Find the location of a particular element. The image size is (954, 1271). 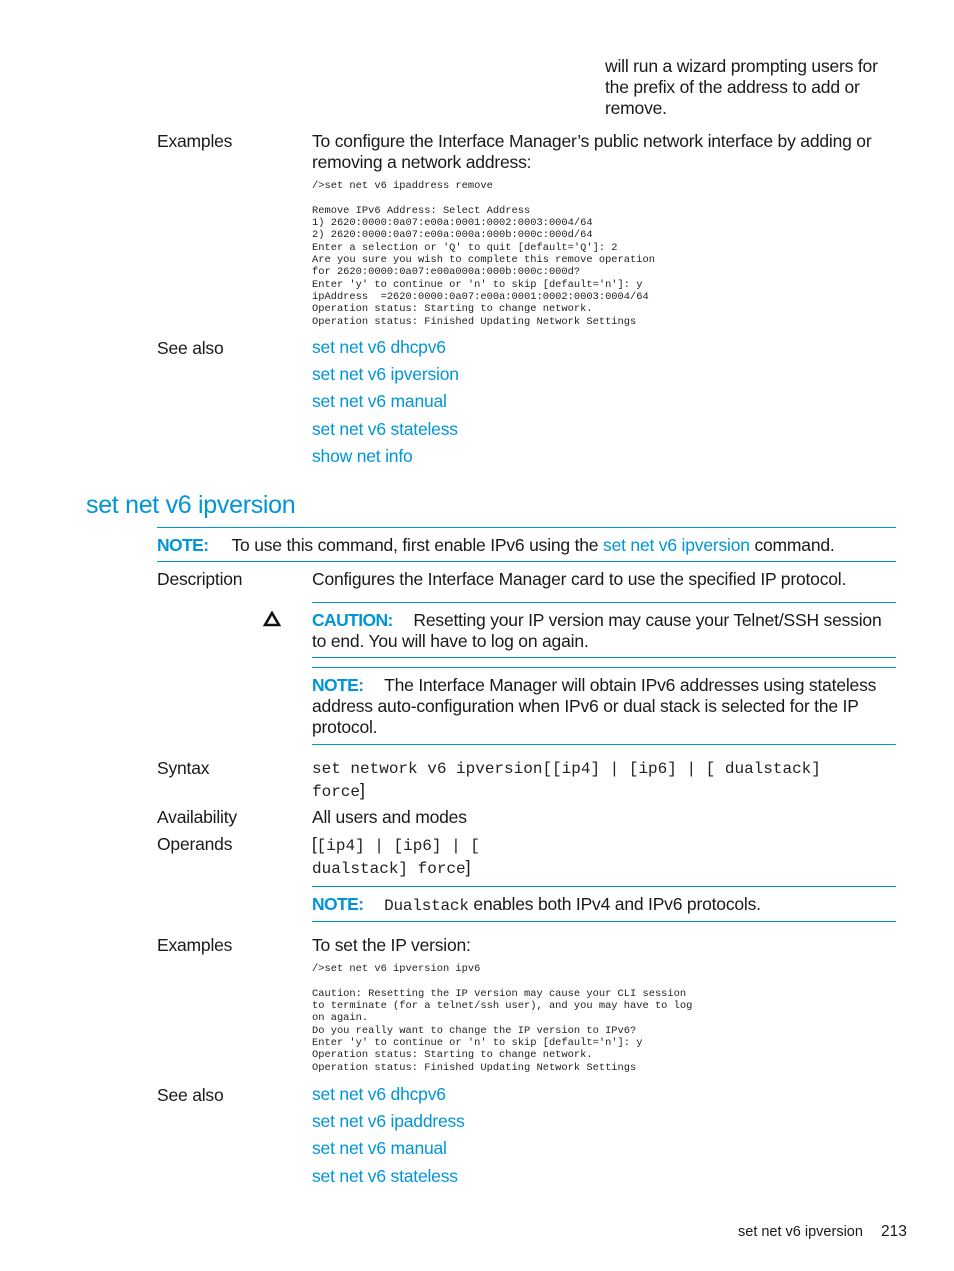

operands-value: [[ip4] | [ip6] | [ dualstack] force] is located at coordinates (396, 857).